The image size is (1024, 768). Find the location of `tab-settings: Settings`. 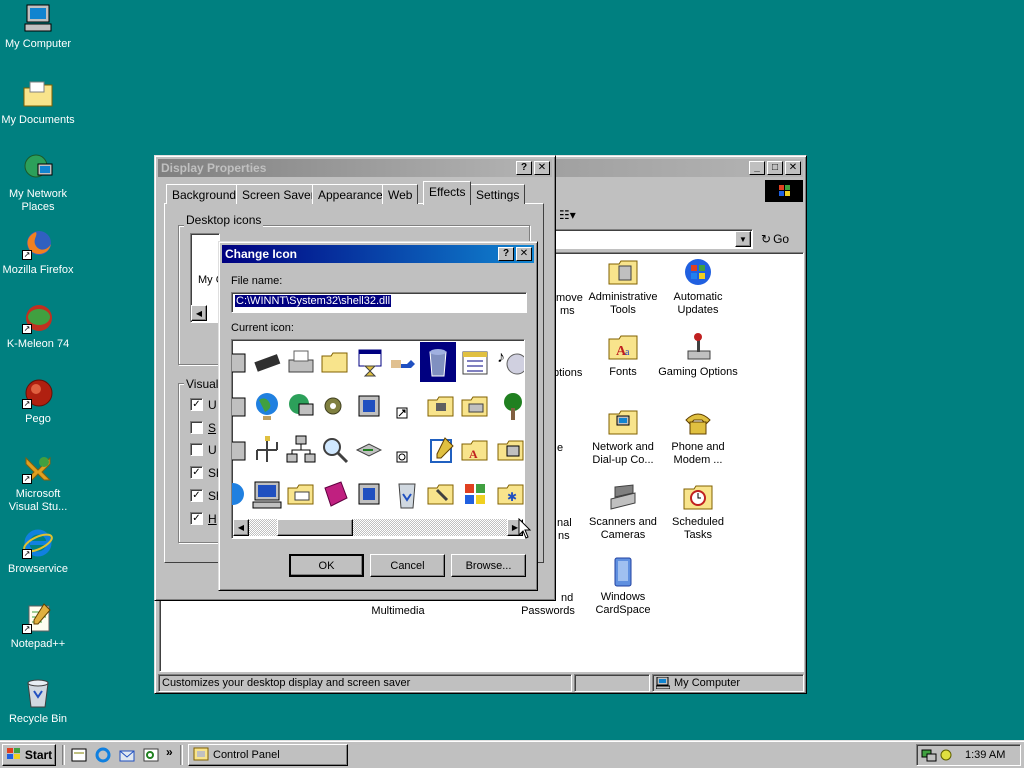

tab-settings: Settings is located at coordinates (498, 194).